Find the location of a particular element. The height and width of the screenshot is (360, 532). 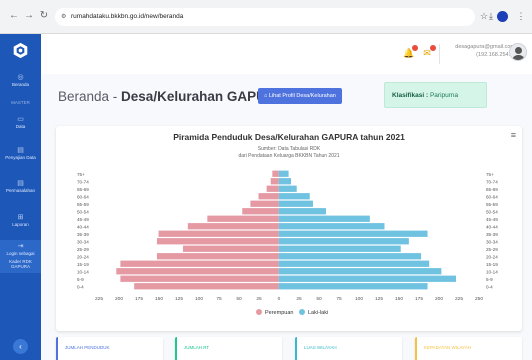

browser-menu-icon: ⋮ is located at coordinates (521, 16).